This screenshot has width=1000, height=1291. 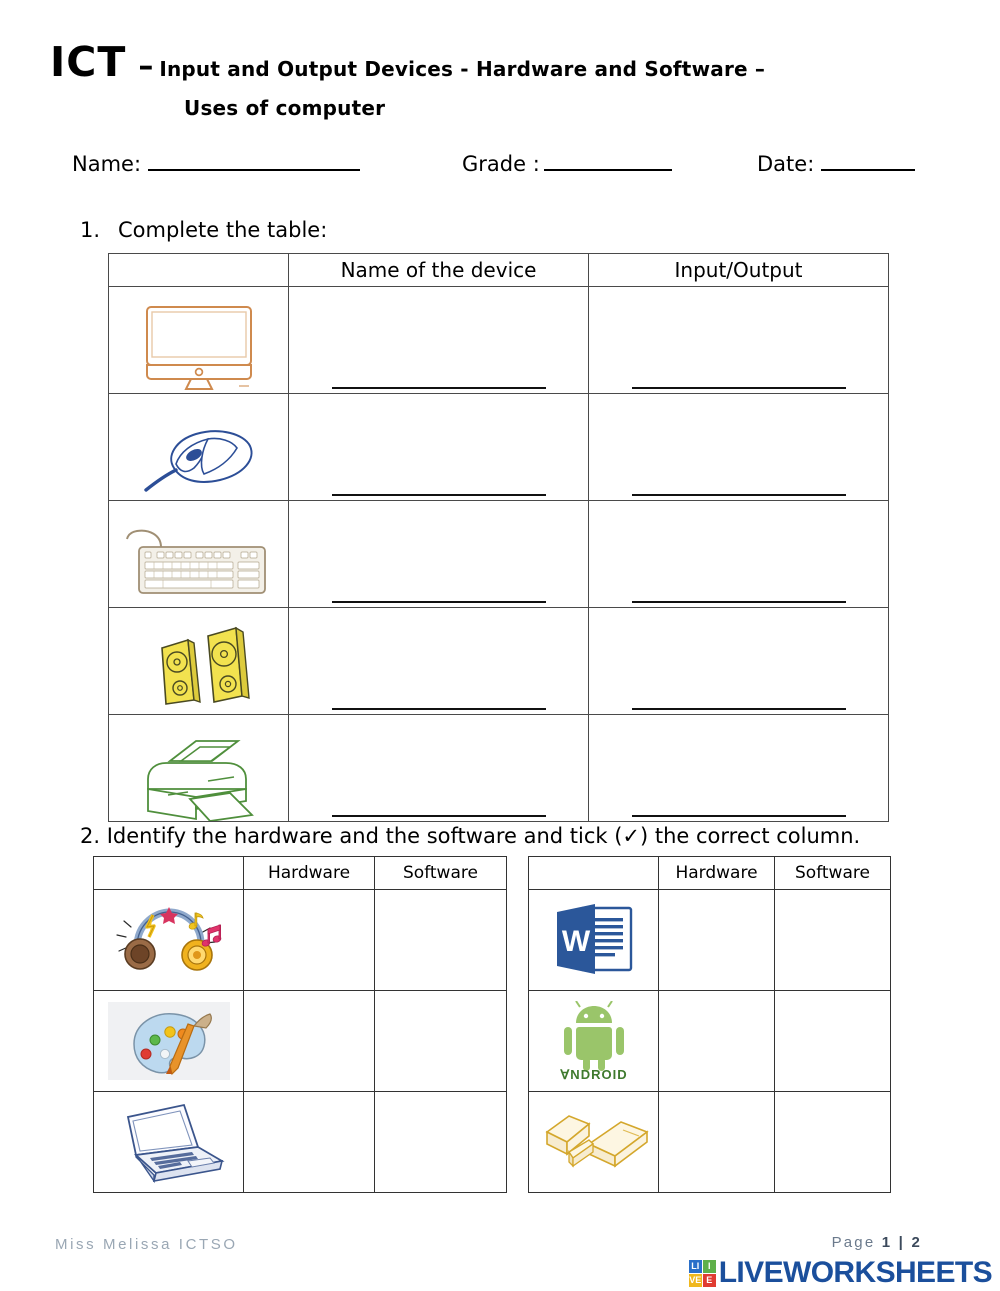 I want to click on page-current: 1, so click(x=887, y=1242).